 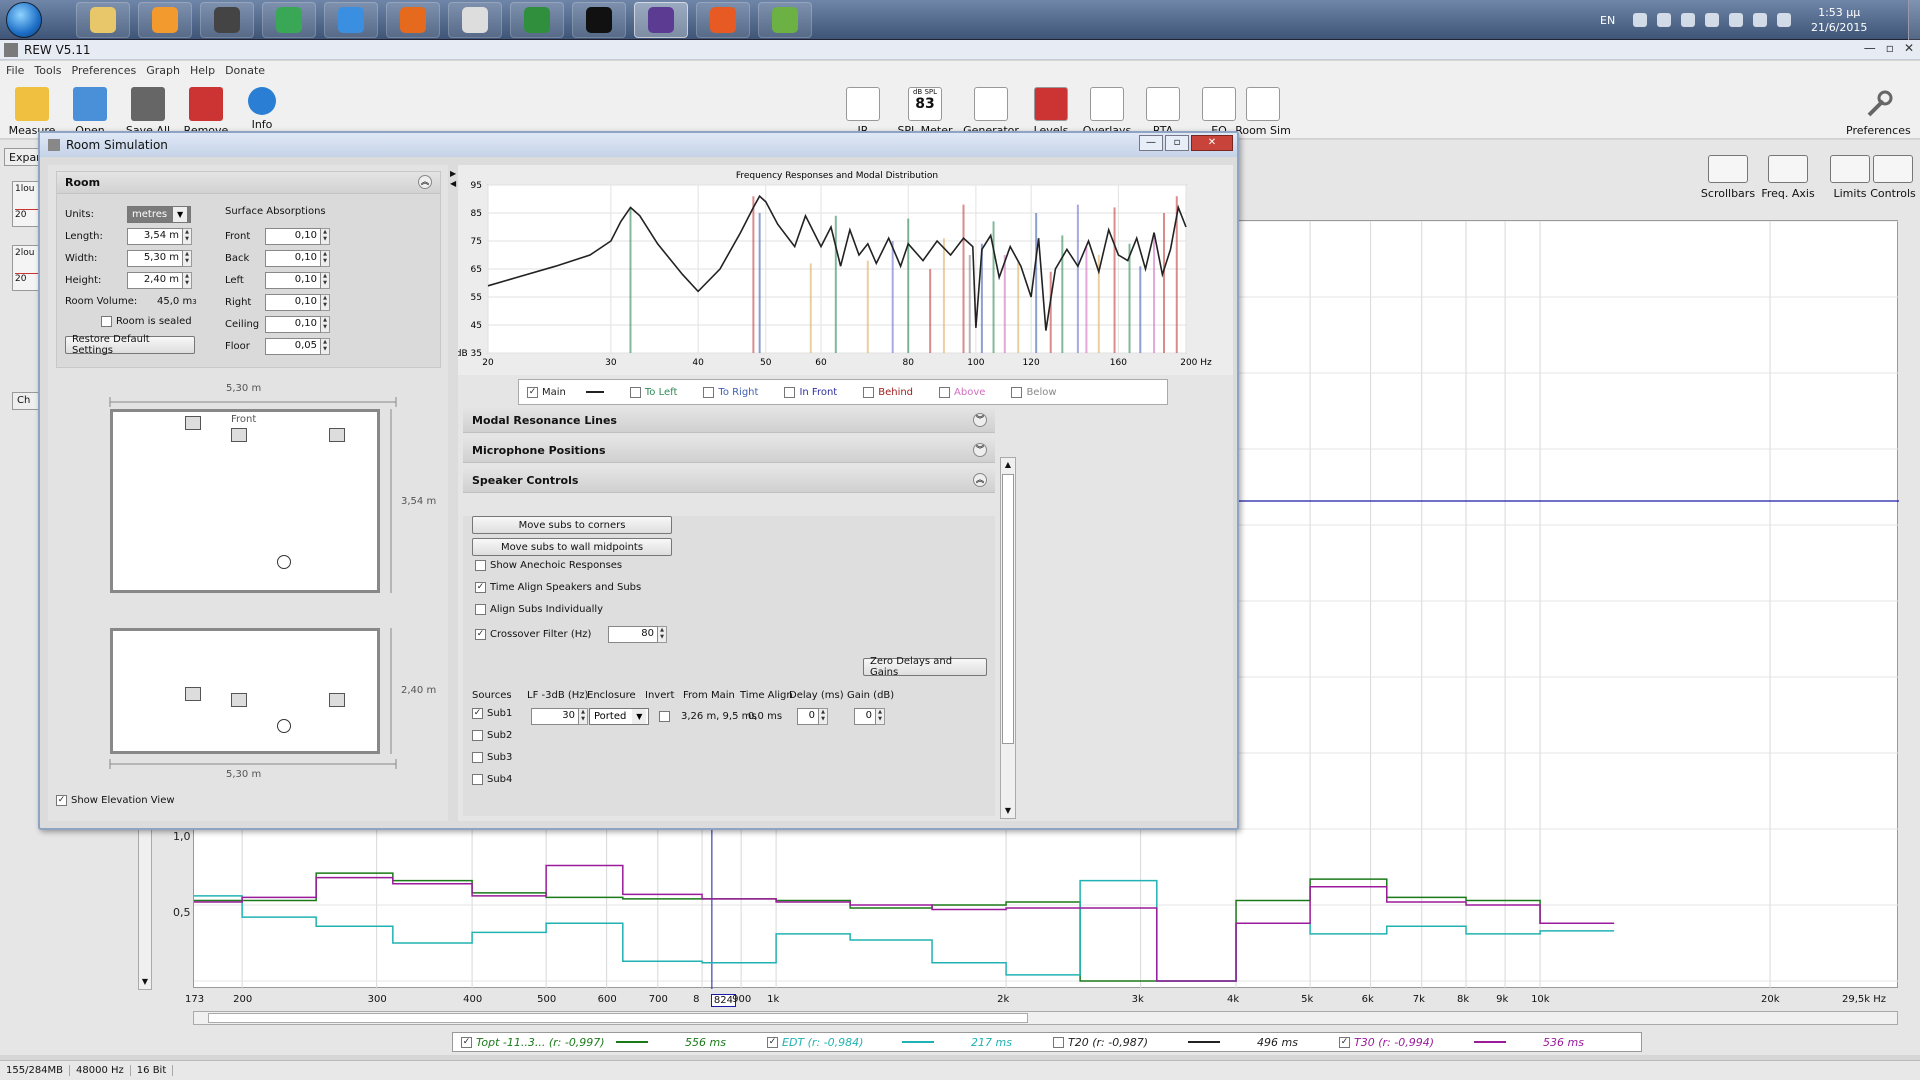 What do you see at coordinates (1890, 48) in the screenshot?
I see `maximize-icon: ▫` at bounding box center [1890, 48].